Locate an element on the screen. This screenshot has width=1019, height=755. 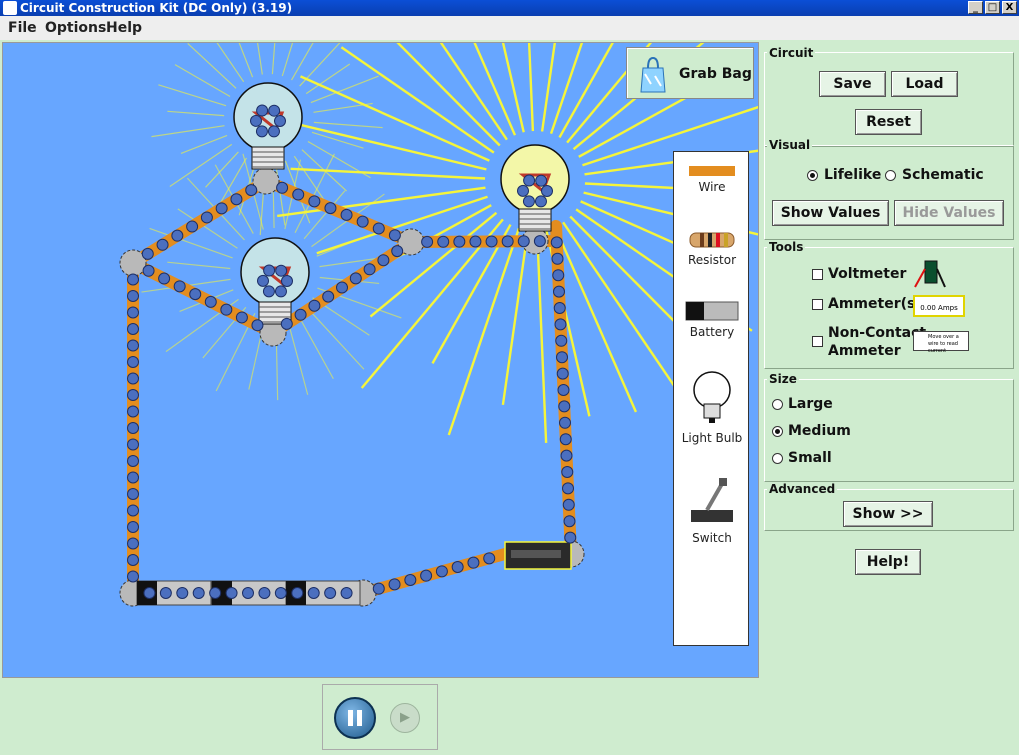
step-icon: ▶︎ is located at coordinates (405, 717).